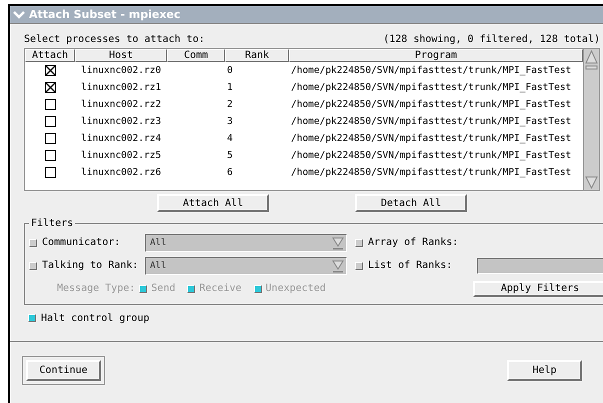  I want to click on apply-filters-button: Apply Filters, so click(538, 288).